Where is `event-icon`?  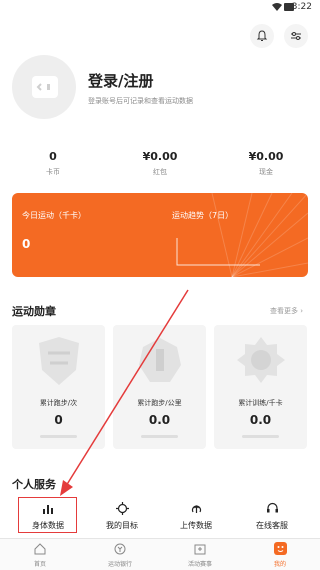 event-icon is located at coordinates (200, 549).